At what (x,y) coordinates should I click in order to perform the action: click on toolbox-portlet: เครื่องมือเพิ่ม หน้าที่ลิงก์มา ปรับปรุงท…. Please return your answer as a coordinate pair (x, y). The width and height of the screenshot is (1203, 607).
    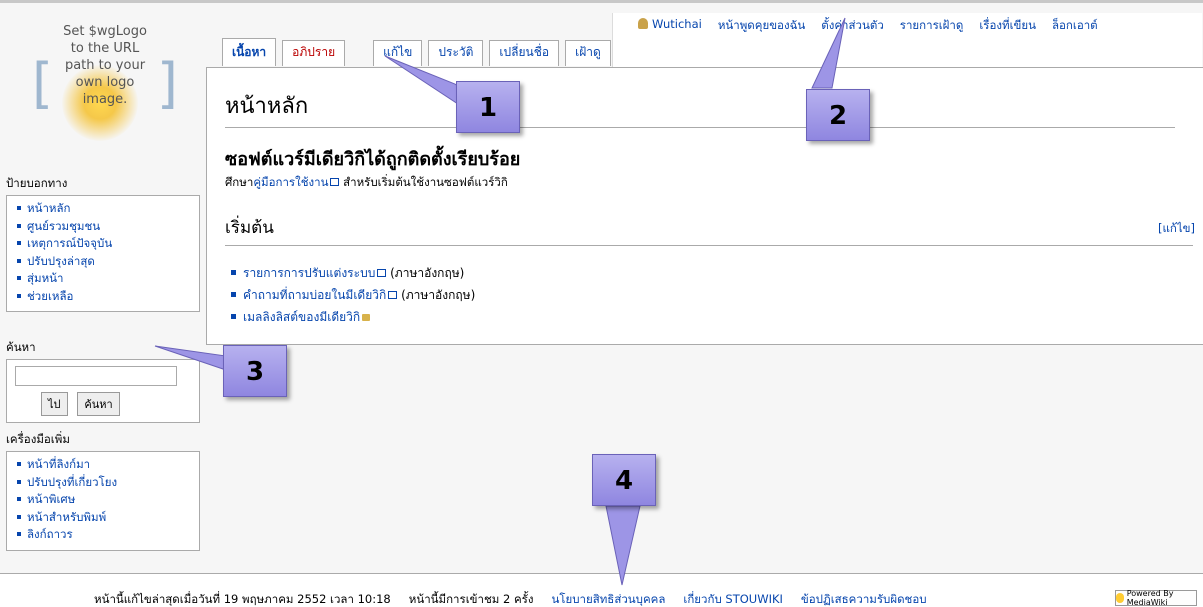
    Looking at the image, I should click on (103, 491).